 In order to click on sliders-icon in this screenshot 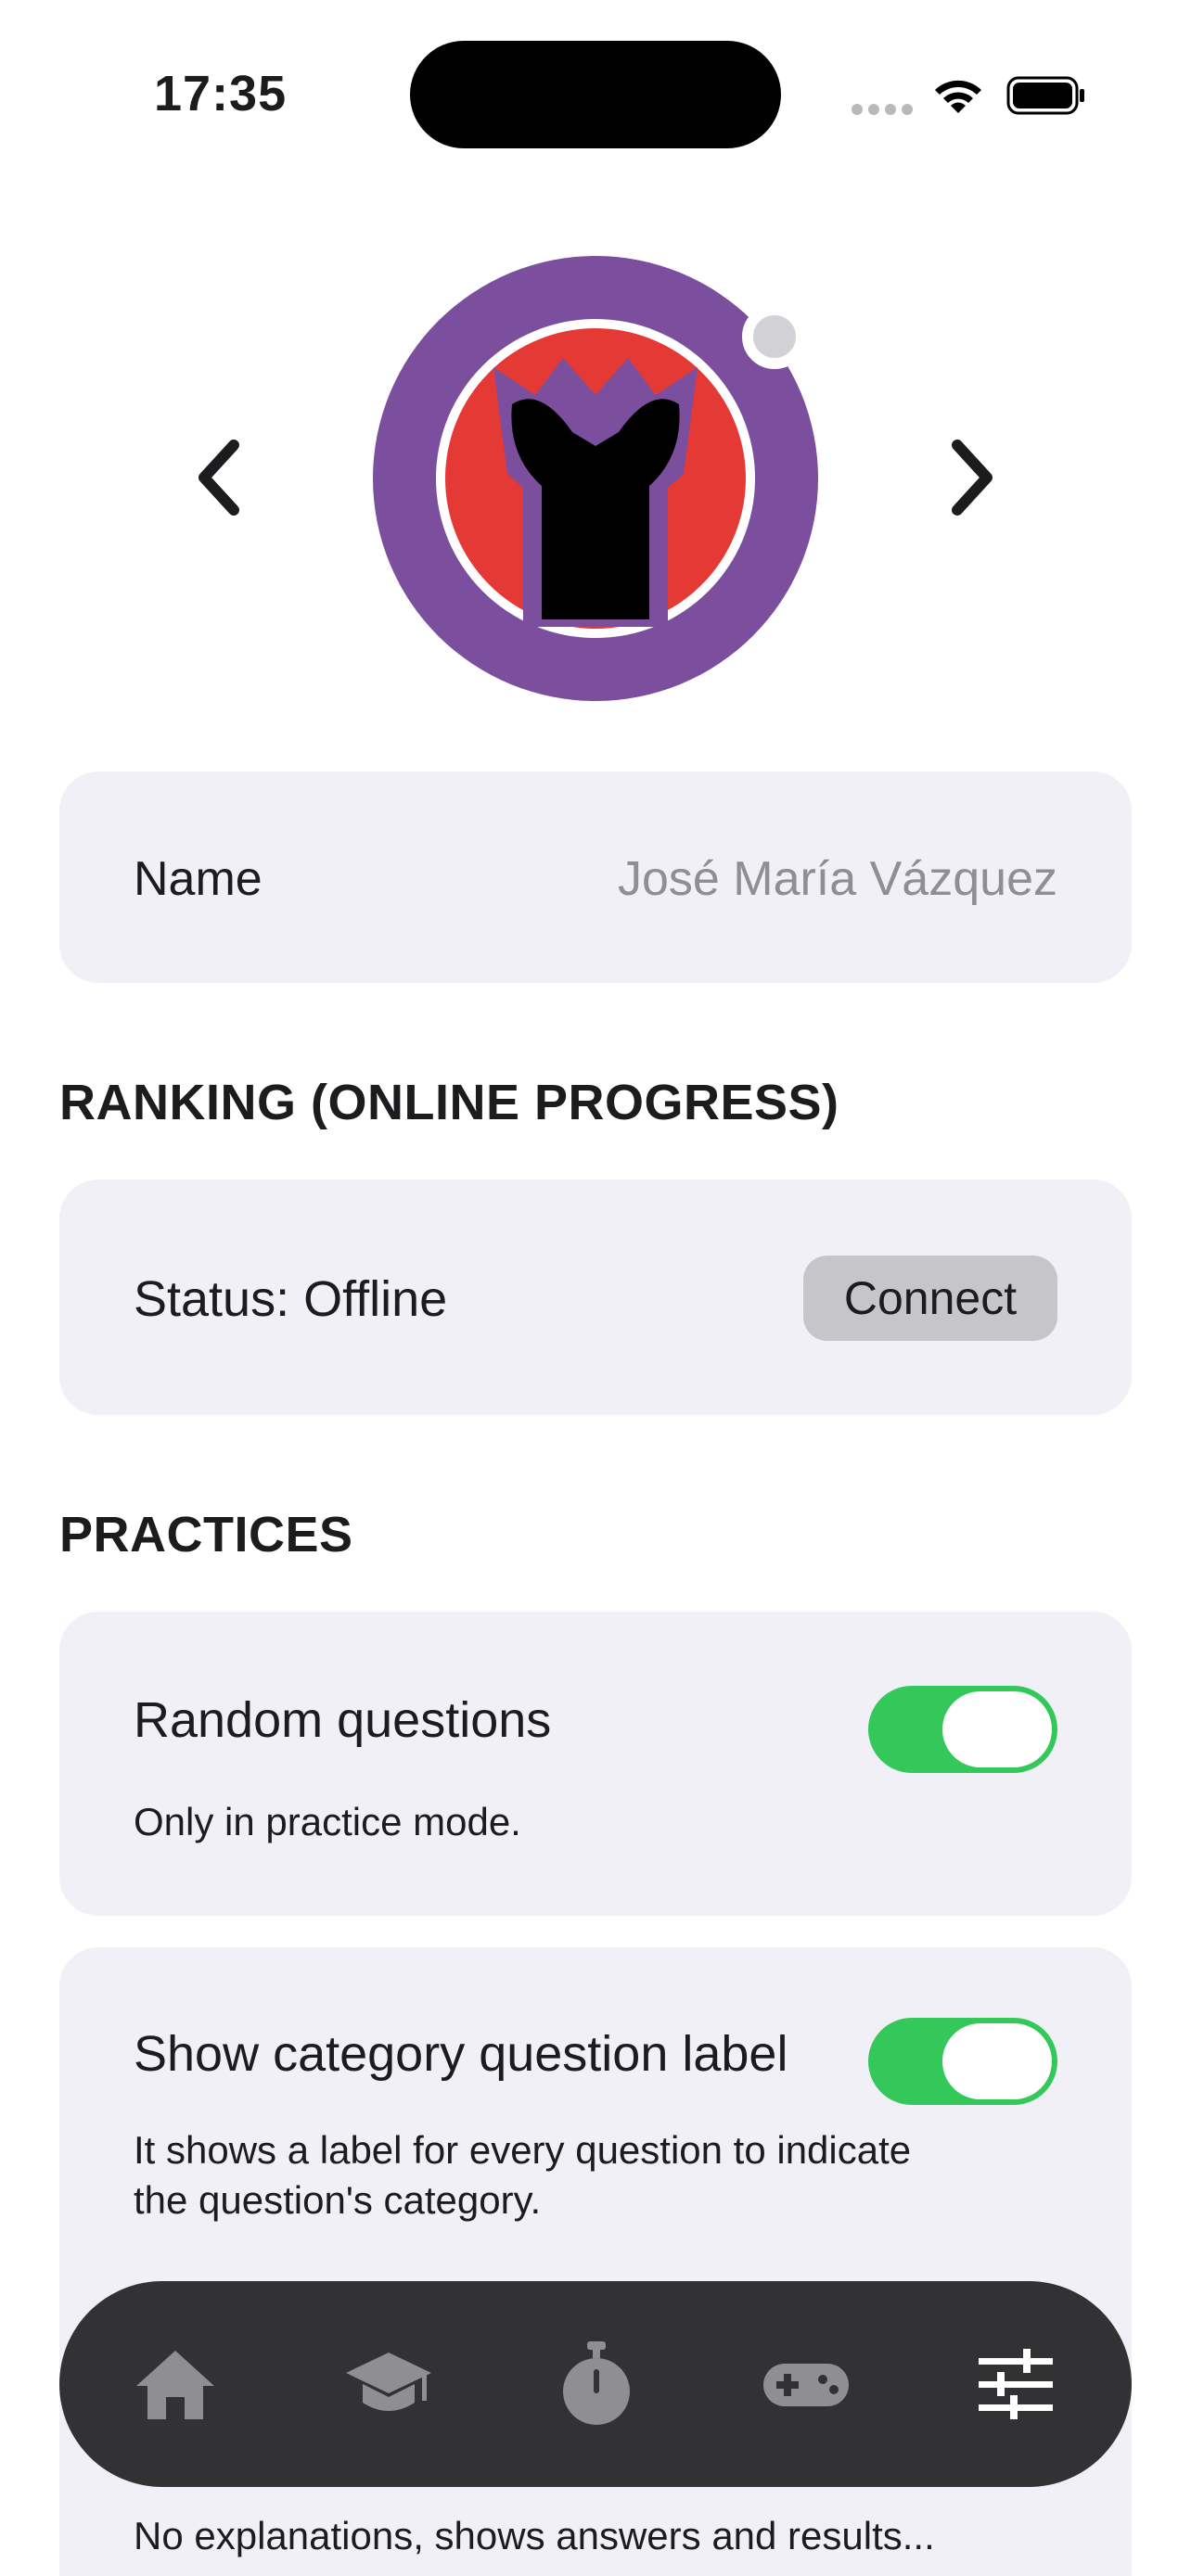, I will do `click(1016, 2384)`.